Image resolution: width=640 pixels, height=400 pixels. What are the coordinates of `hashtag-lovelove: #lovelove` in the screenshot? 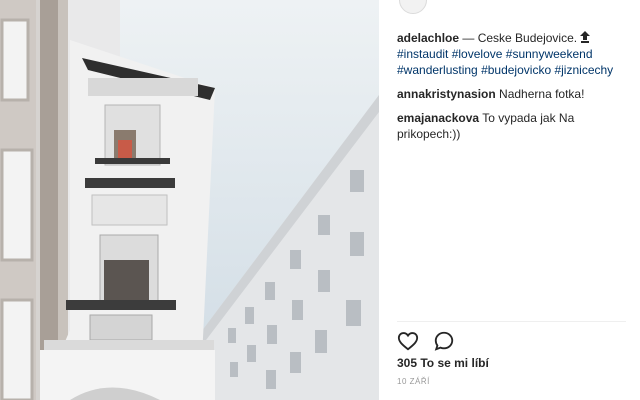 It's located at (477, 54).